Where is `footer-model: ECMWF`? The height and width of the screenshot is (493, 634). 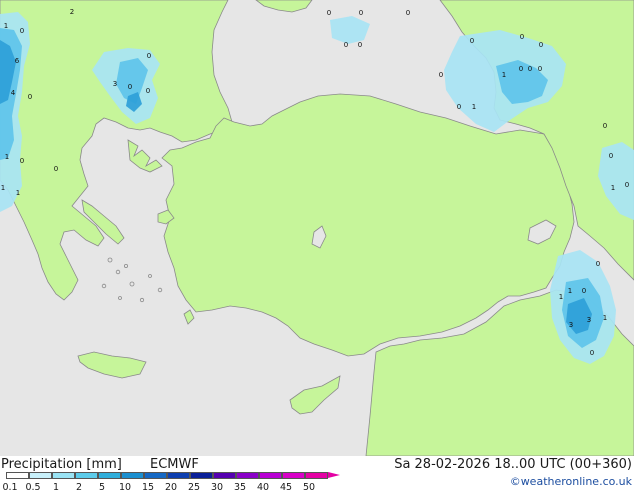
footer-model: ECMWF is located at coordinates (174, 464).